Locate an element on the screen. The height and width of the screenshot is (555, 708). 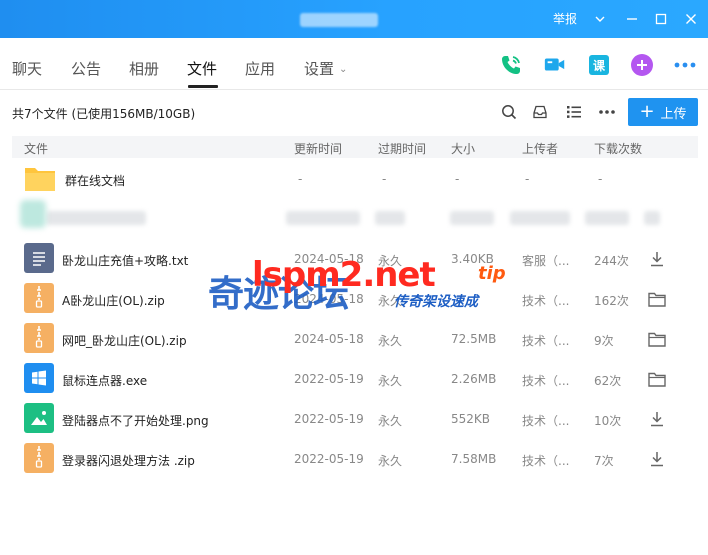
plus-icon: + is located at coordinates (647, 111).